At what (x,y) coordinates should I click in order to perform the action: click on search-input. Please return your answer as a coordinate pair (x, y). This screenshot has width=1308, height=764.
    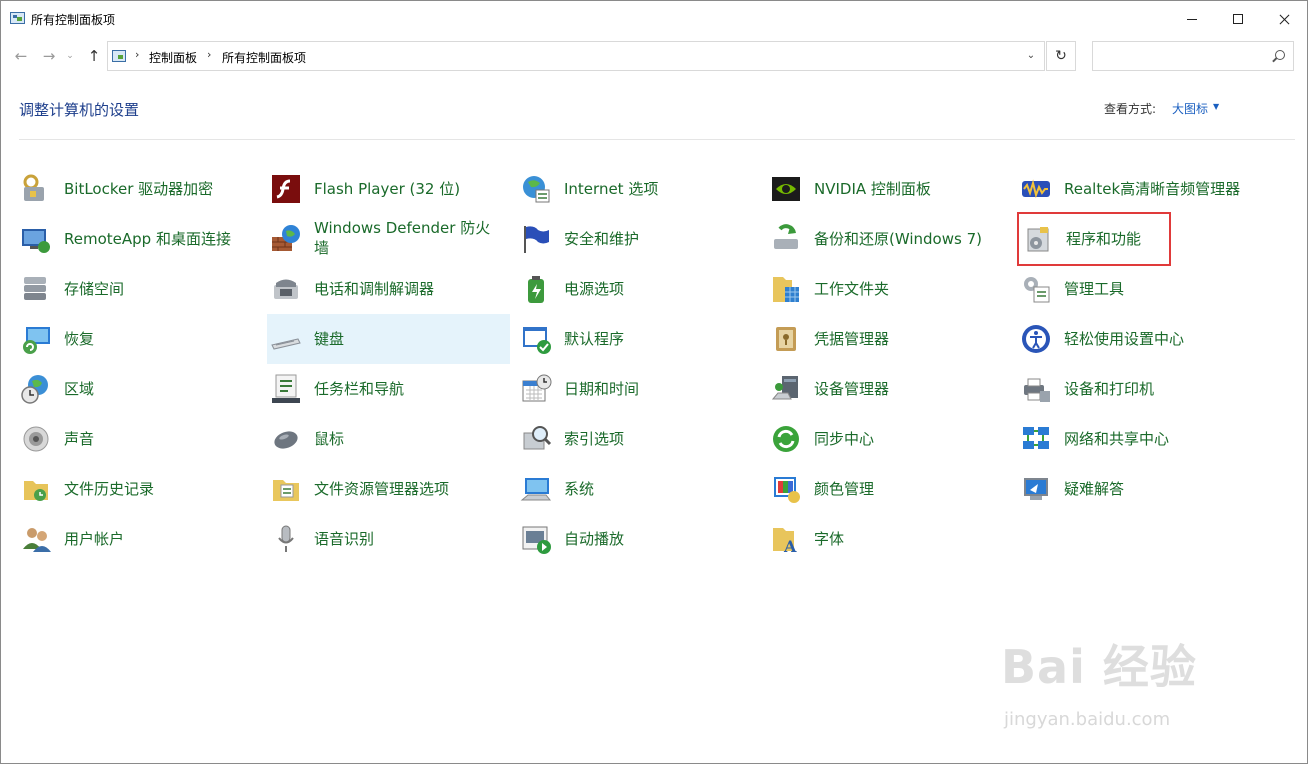
    Looking at the image, I should click on (1181, 57).